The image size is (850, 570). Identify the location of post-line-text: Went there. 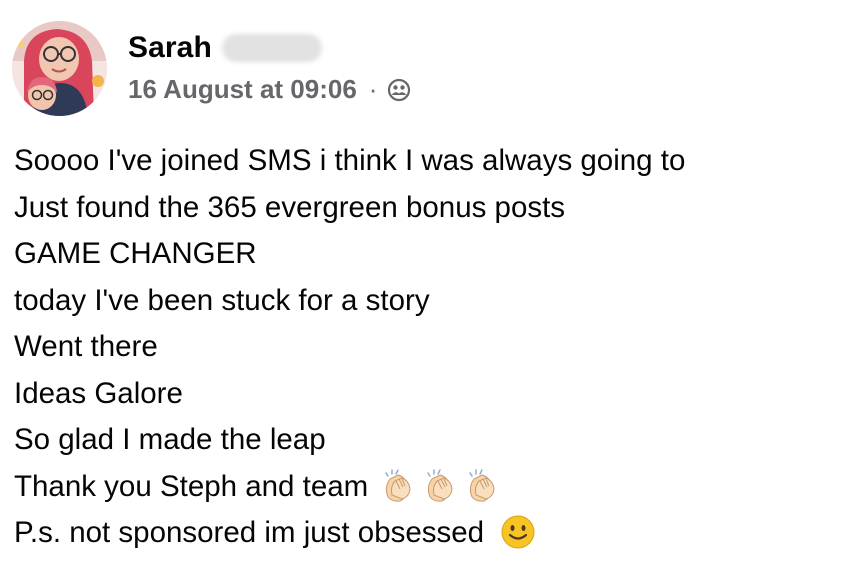
(86, 346).